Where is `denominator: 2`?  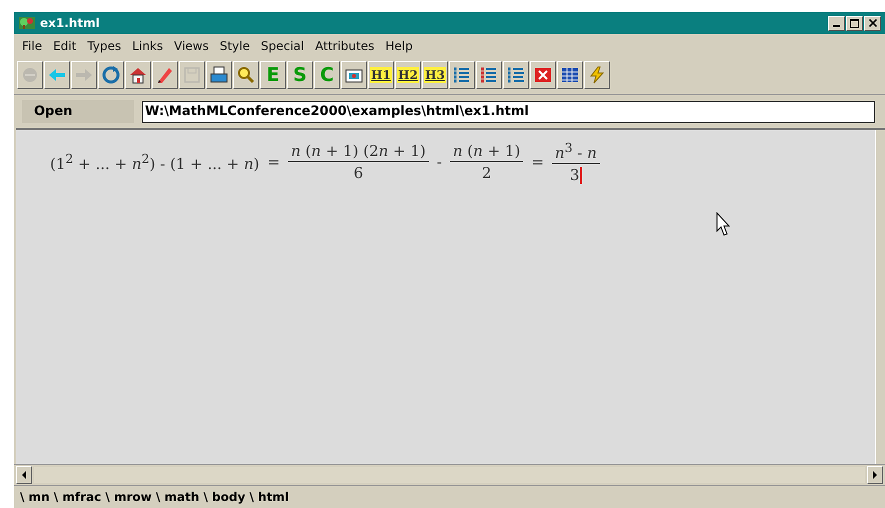 denominator: 2 is located at coordinates (487, 173).